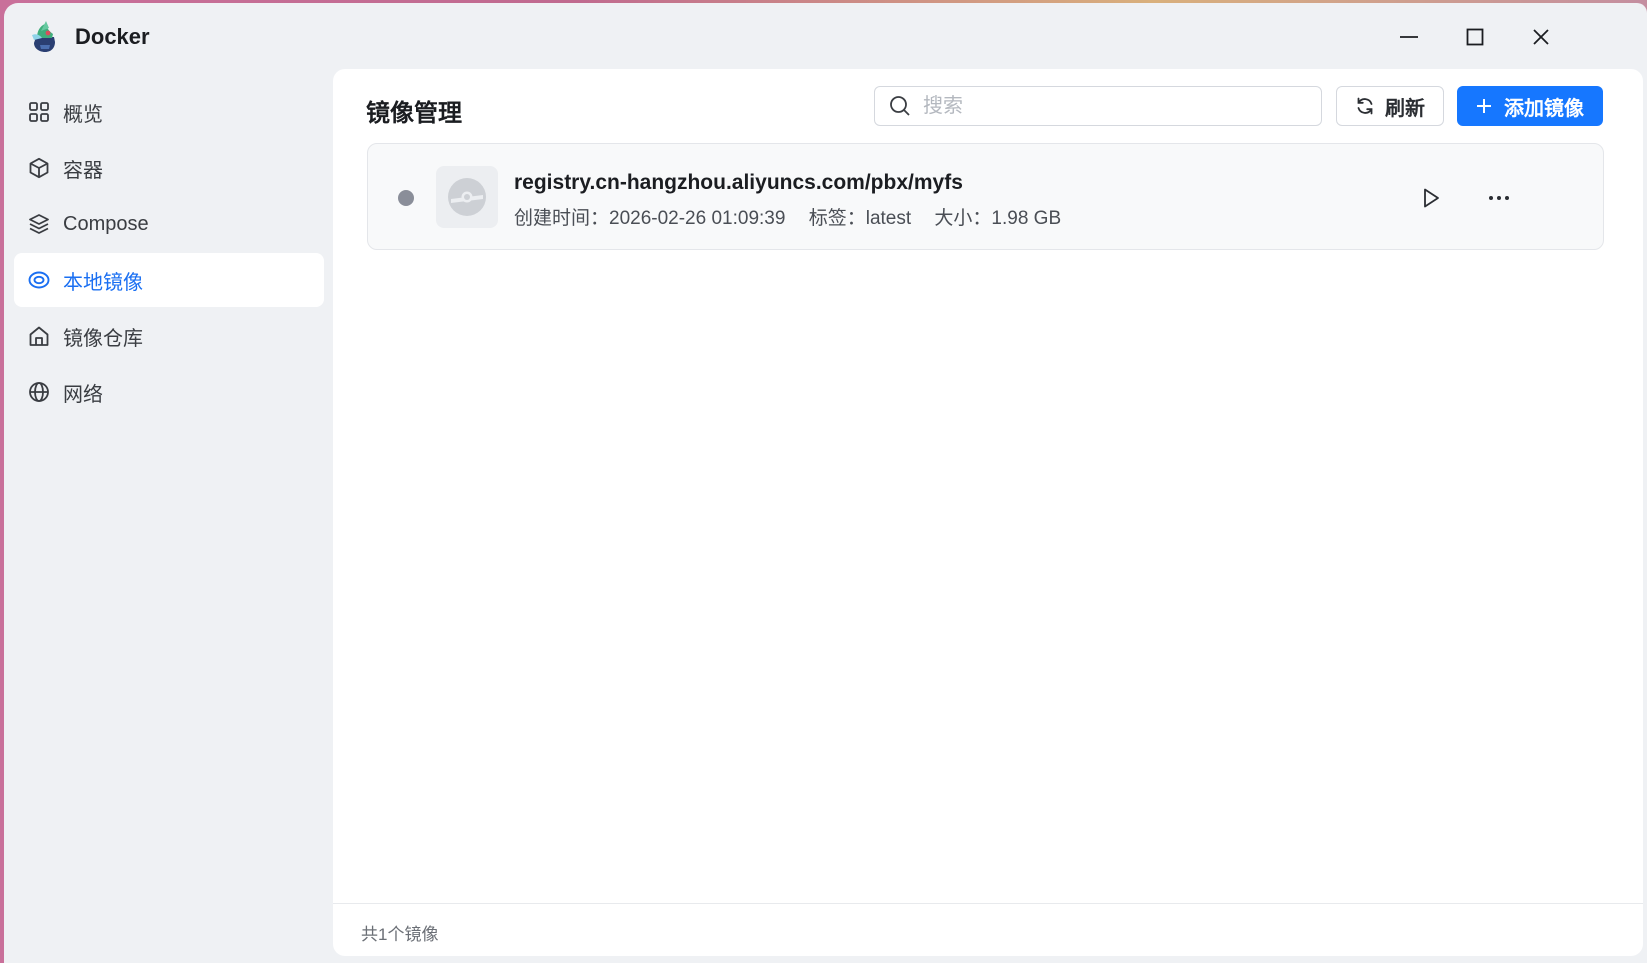 This screenshot has height=963, width=1647. What do you see at coordinates (988, 929) in the screenshot?
I see `footer: 共1个镜像` at bounding box center [988, 929].